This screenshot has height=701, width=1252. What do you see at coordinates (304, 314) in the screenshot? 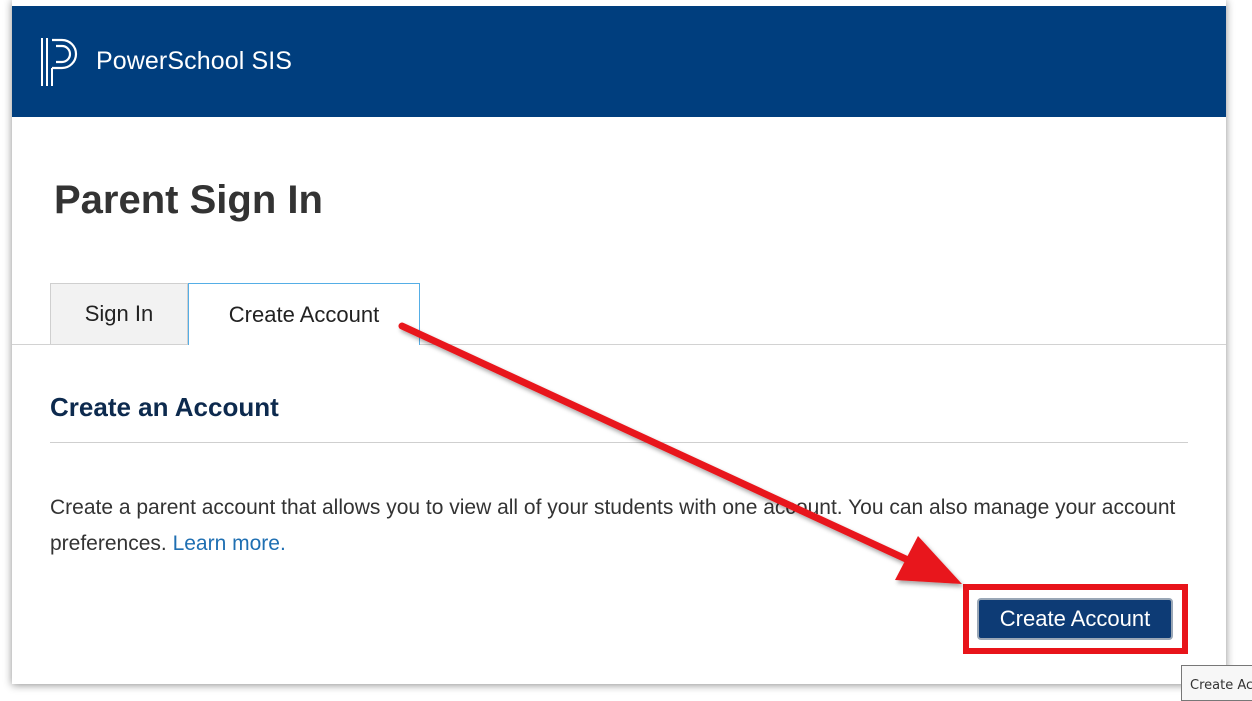
I see `tab-create-account: Create Account` at bounding box center [304, 314].